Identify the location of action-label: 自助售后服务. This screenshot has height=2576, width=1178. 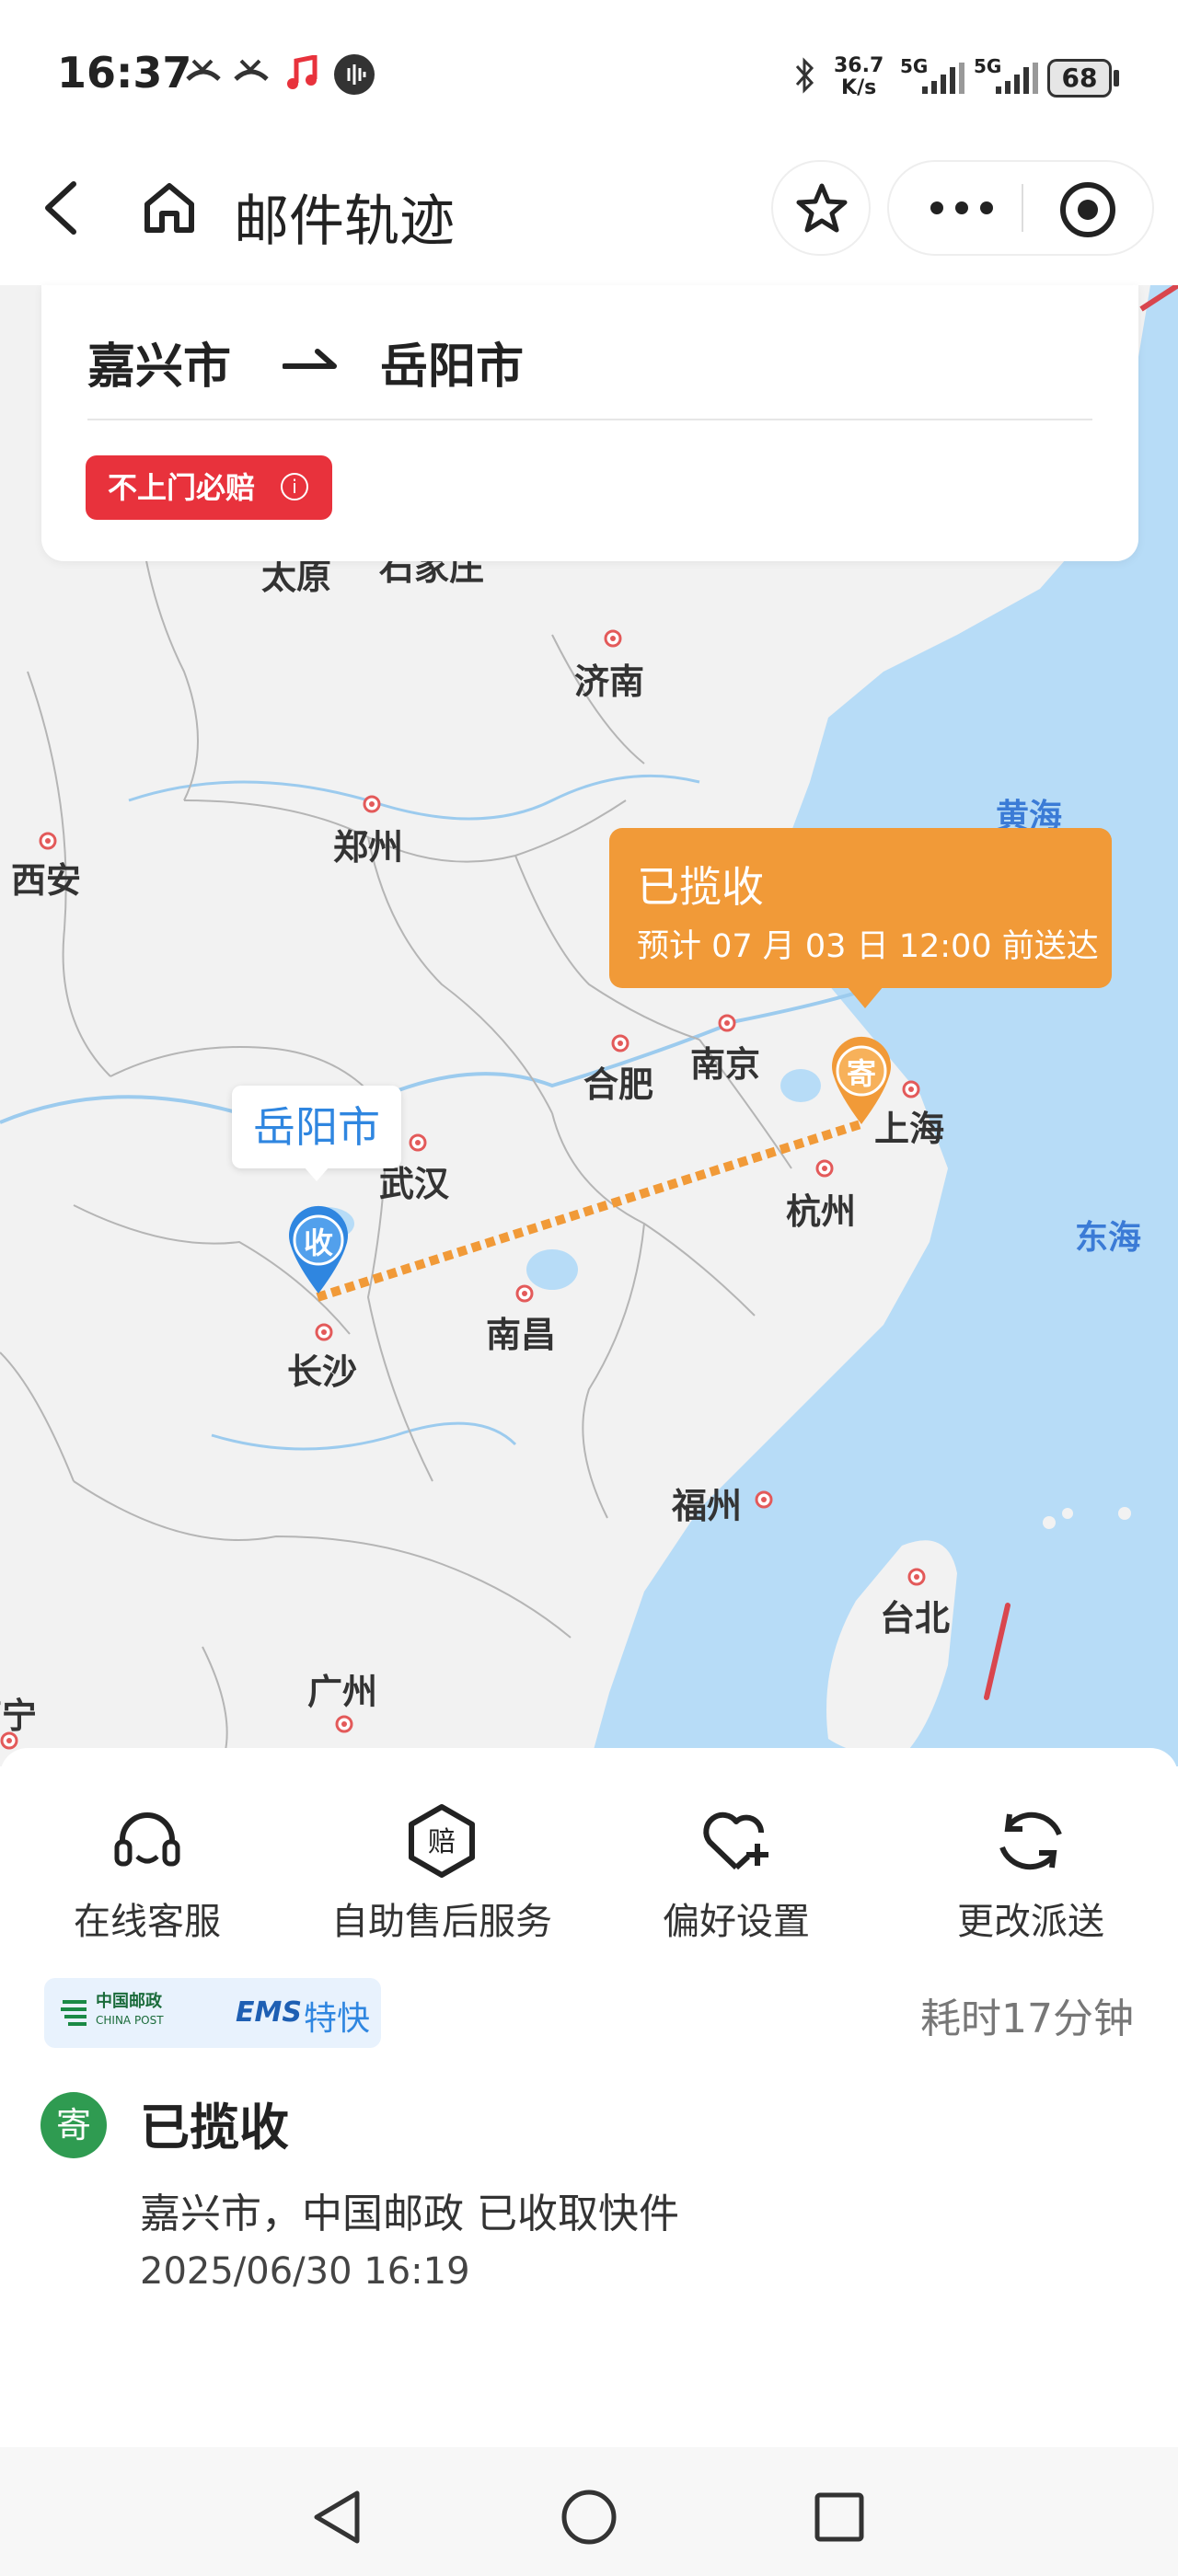
(442, 1922).